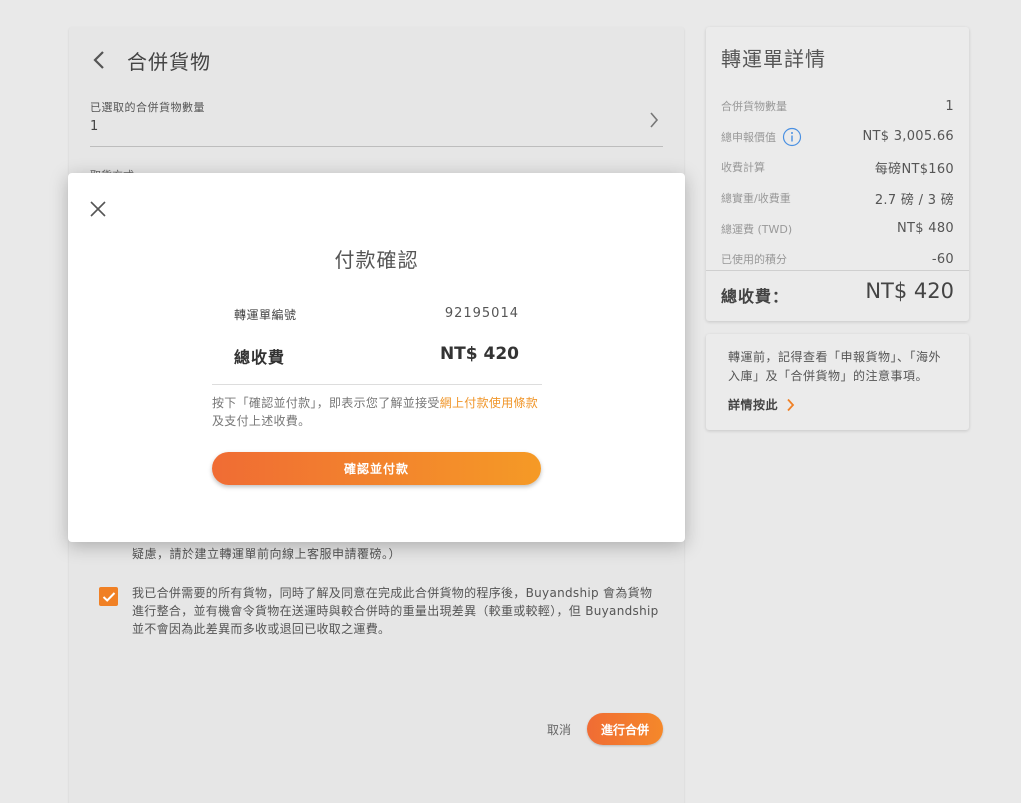 This screenshot has width=1021, height=803. I want to click on footer-actions: 取消 進行合併, so click(605, 729).